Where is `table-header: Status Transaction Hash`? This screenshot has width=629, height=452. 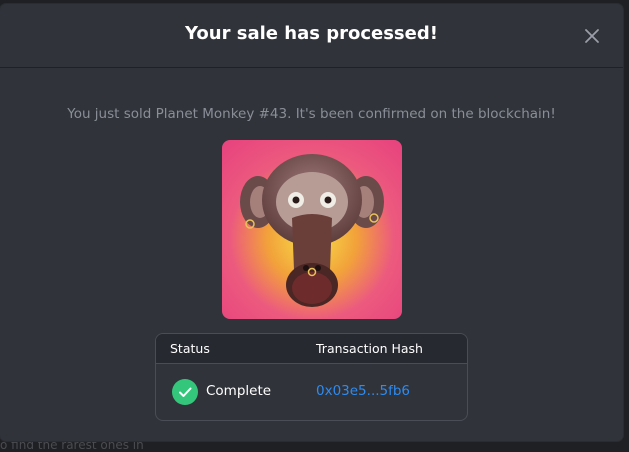
table-header: Status Transaction Hash is located at coordinates (311, 349).